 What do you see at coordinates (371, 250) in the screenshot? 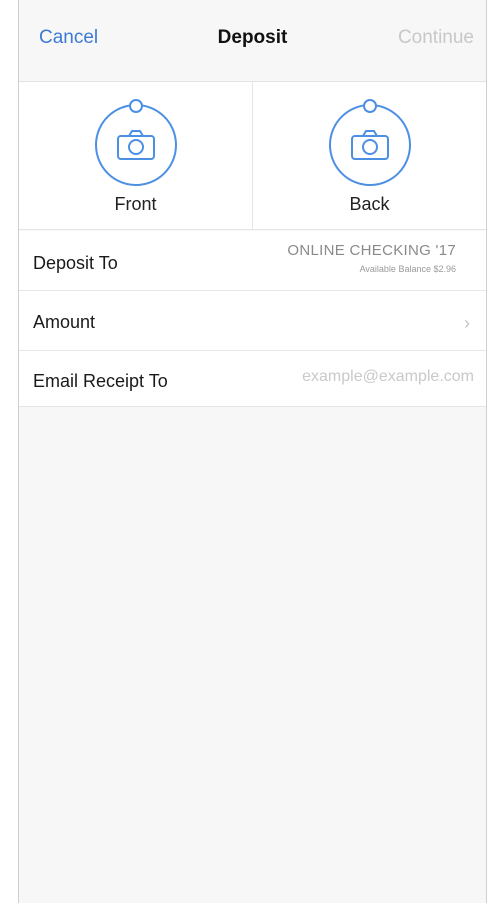
I see `account-name: ONLINE CHECKING '17` at bounding box center [371, 250].